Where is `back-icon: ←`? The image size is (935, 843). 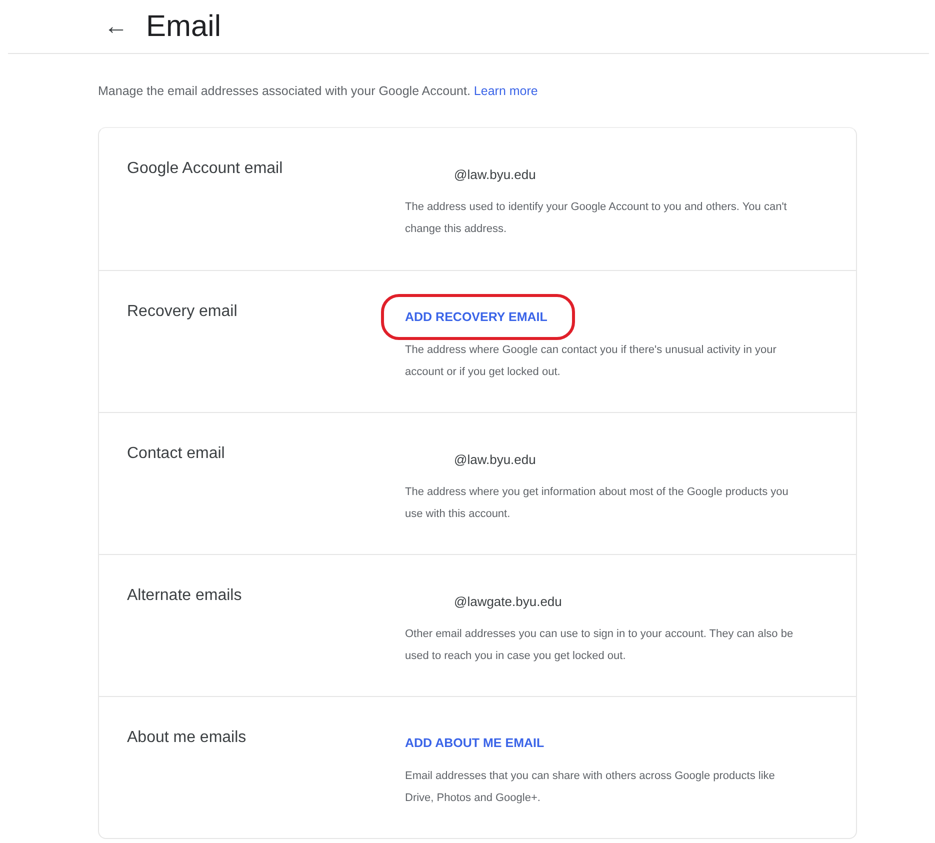
back-icon: ← is located at coordinates (116, 26).